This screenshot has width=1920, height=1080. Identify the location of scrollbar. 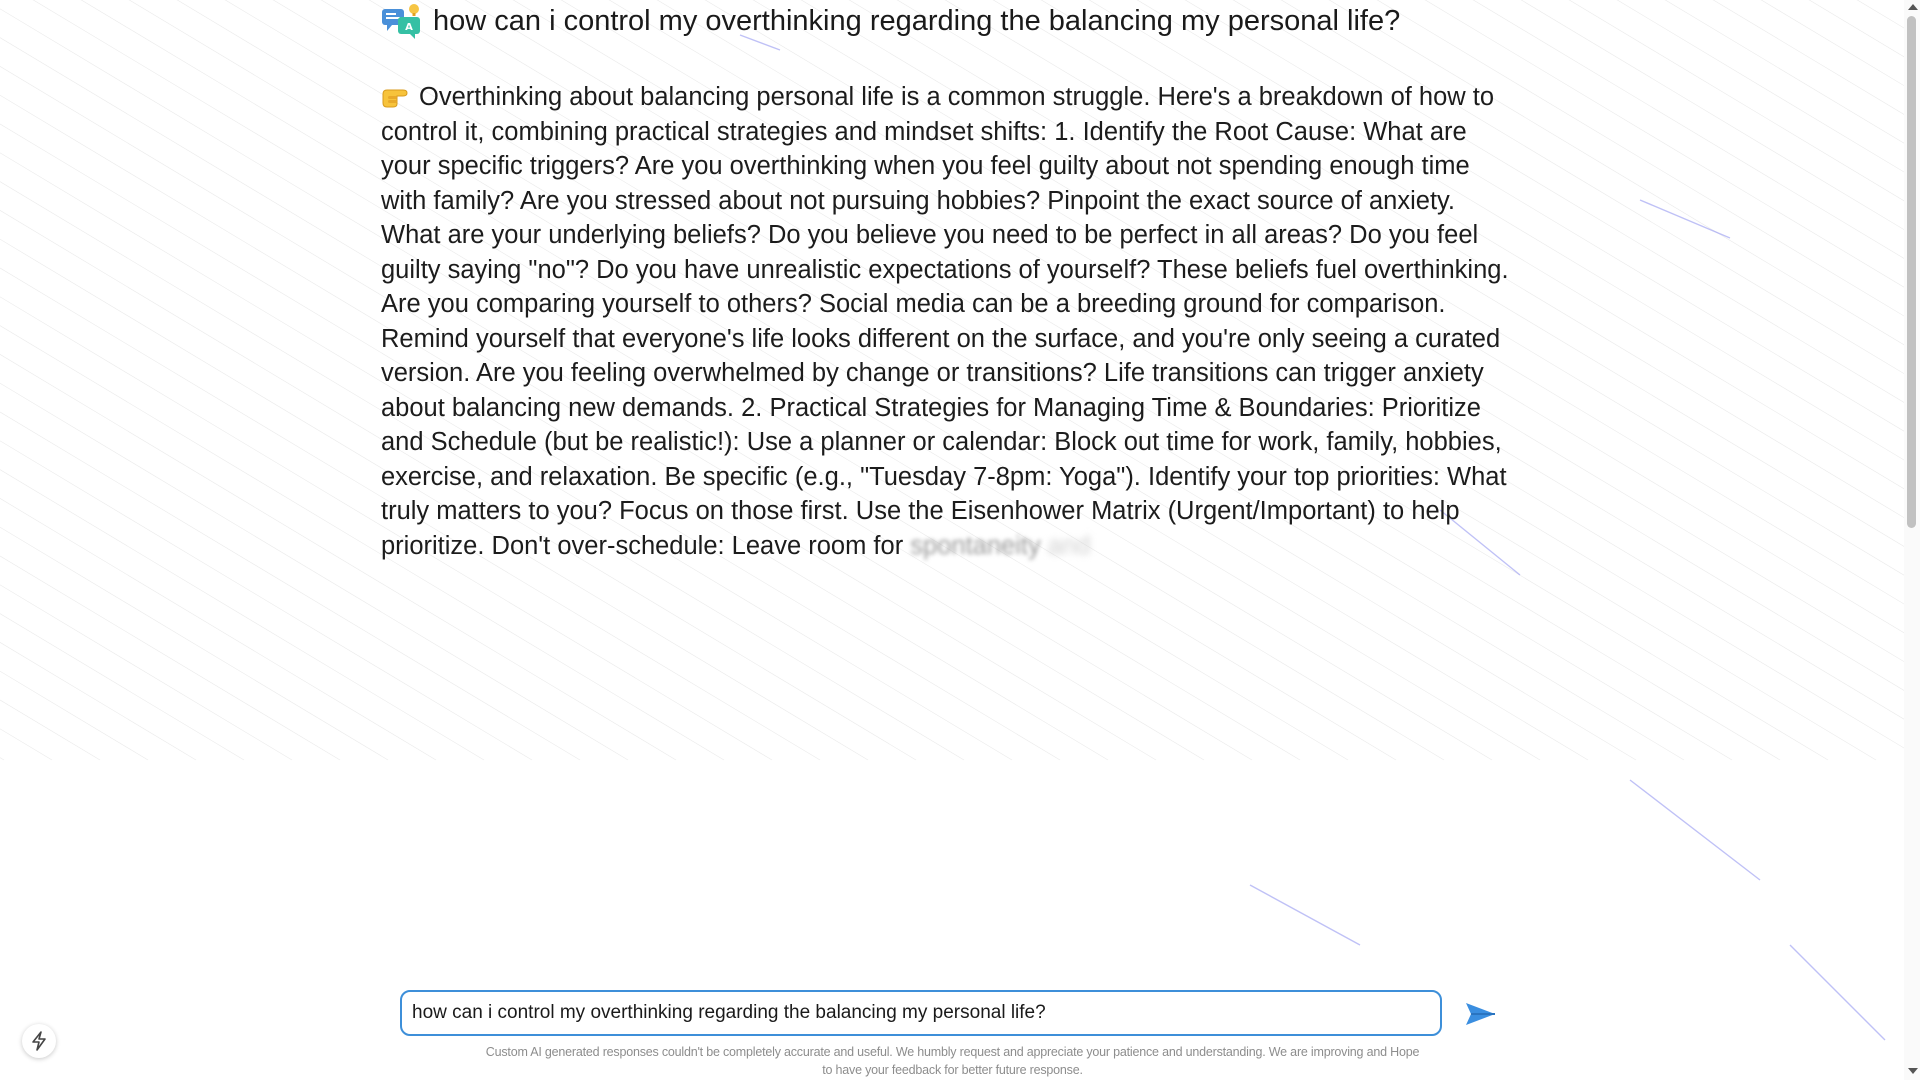
(1912, 540).